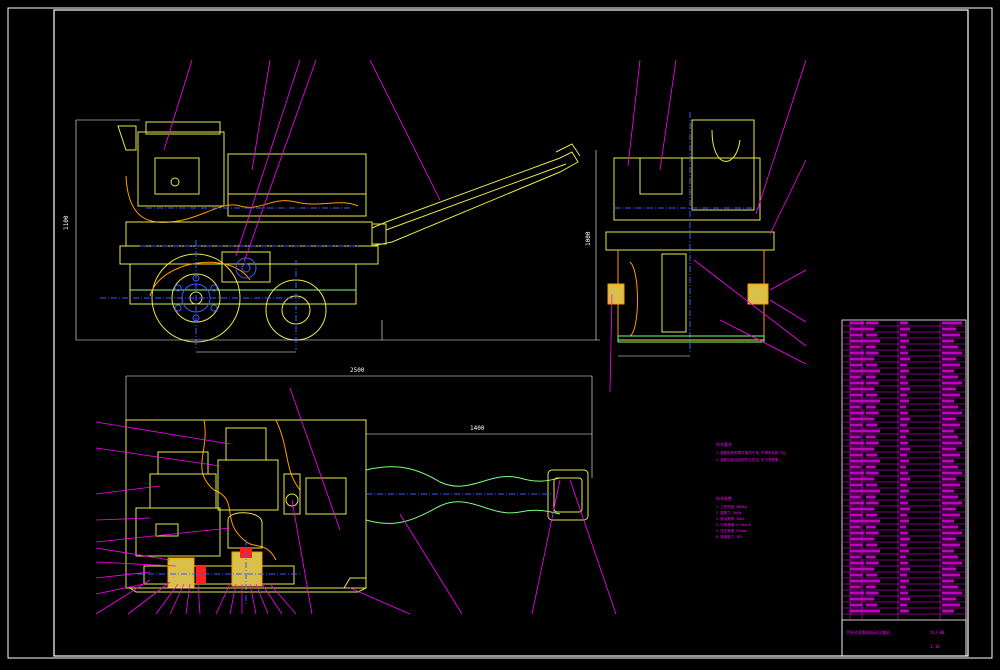  I want to click on engine-housing, so click(181, 169).